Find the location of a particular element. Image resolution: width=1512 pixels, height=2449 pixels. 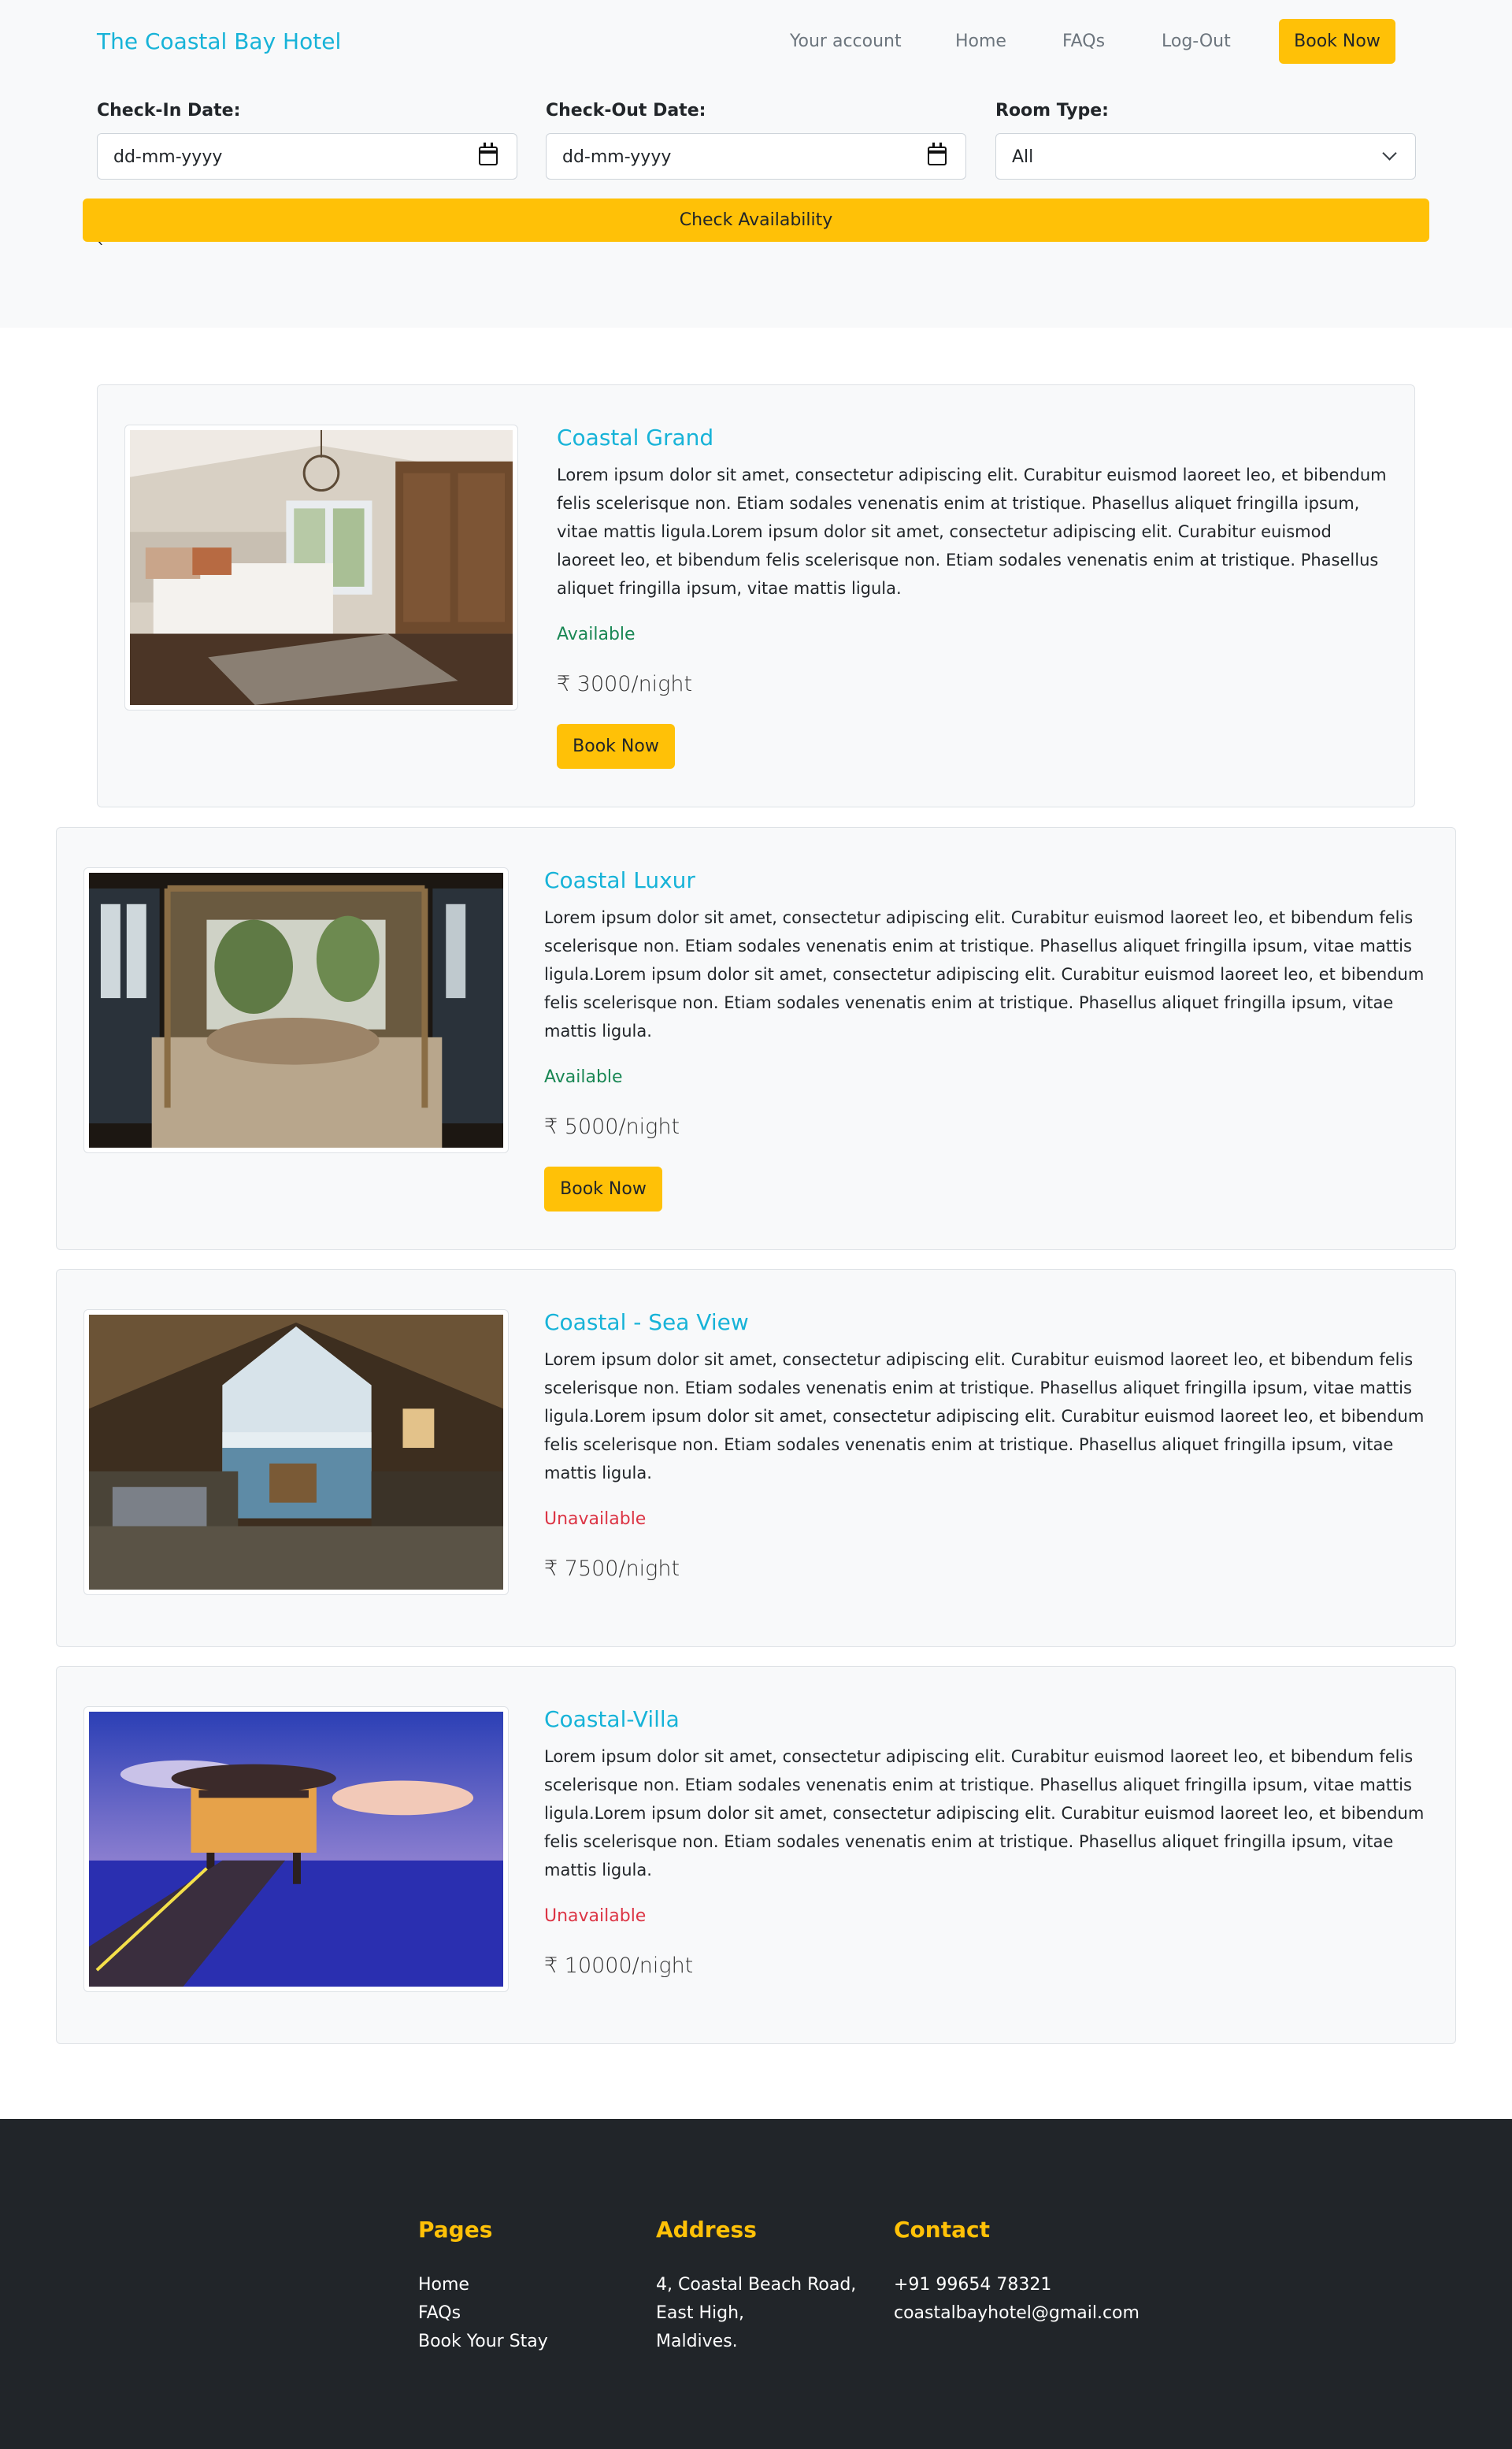

footer-address-line: 4, Coastal Beach Road, is located at coordinates (756, 2285).